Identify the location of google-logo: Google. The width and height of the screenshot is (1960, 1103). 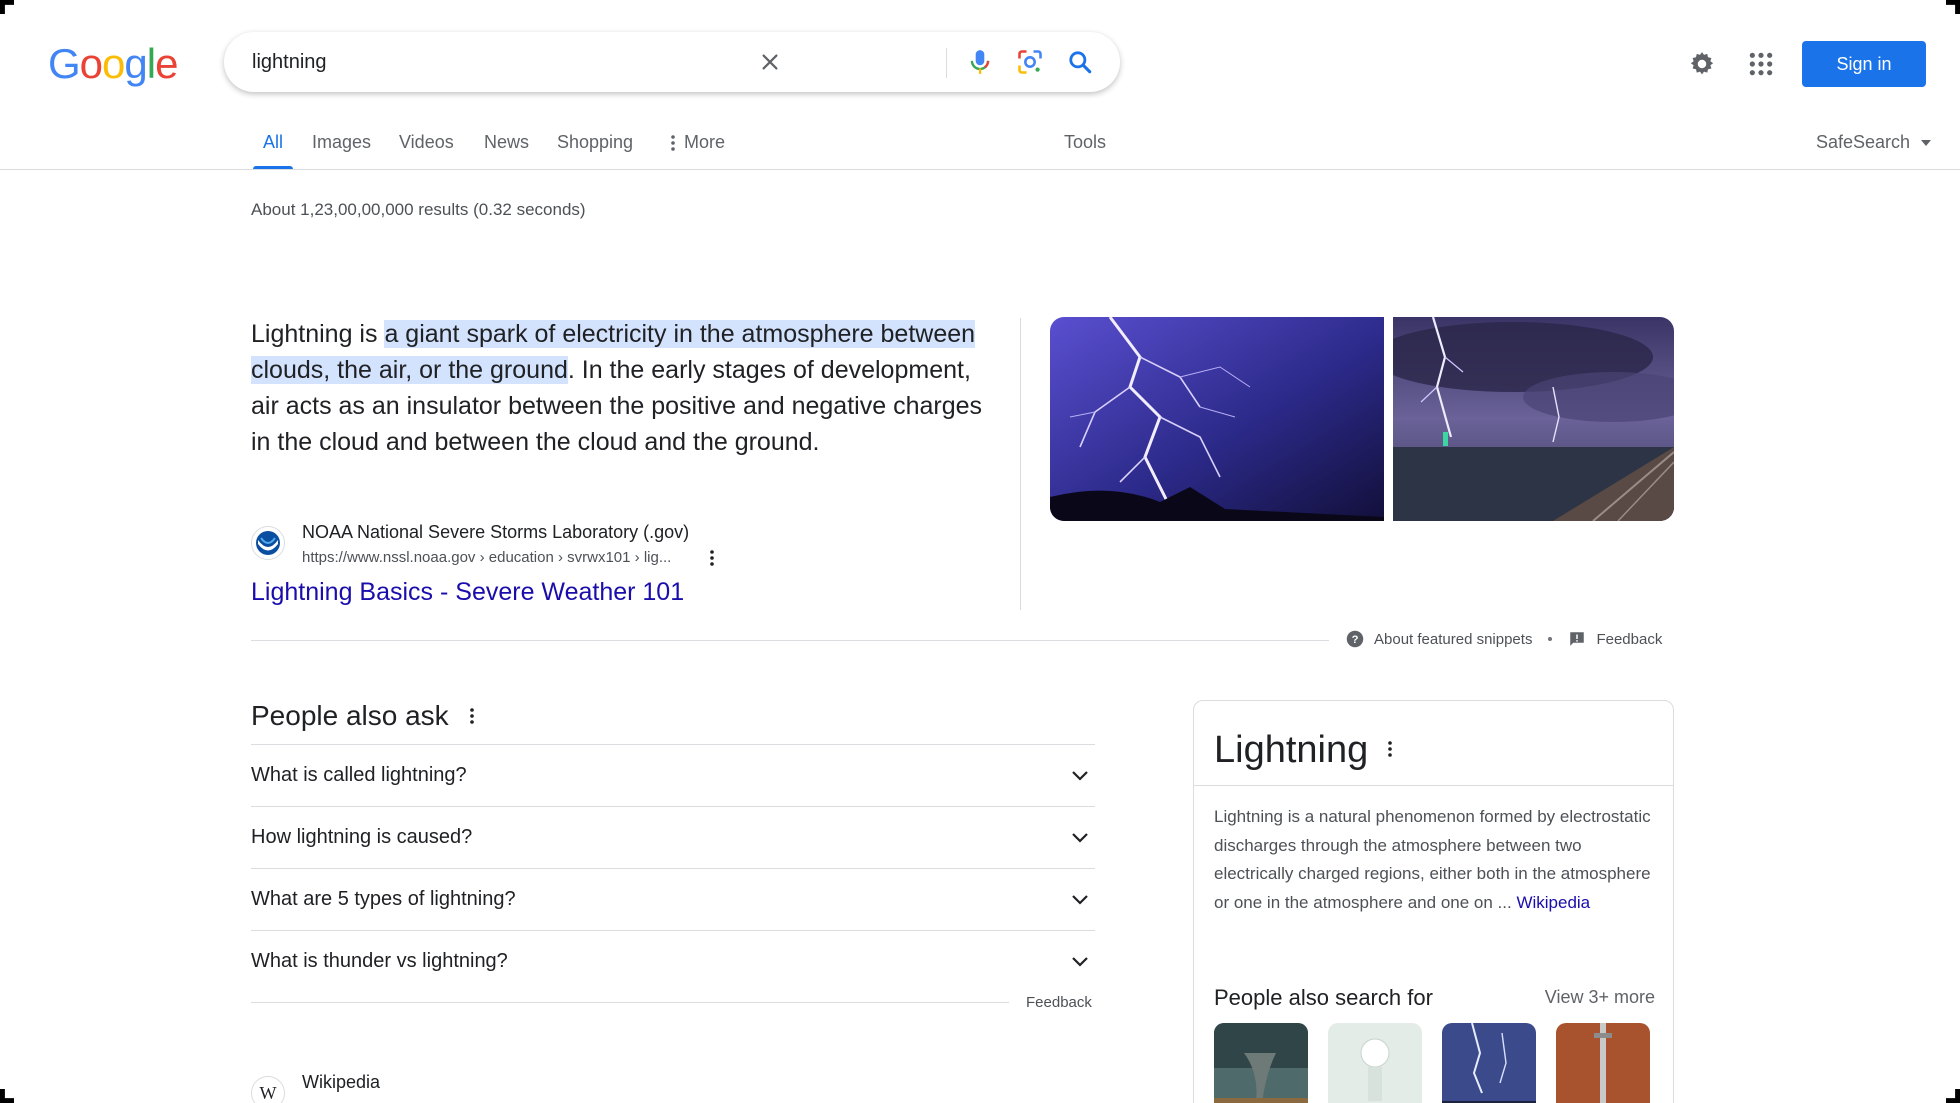
(113, 64).